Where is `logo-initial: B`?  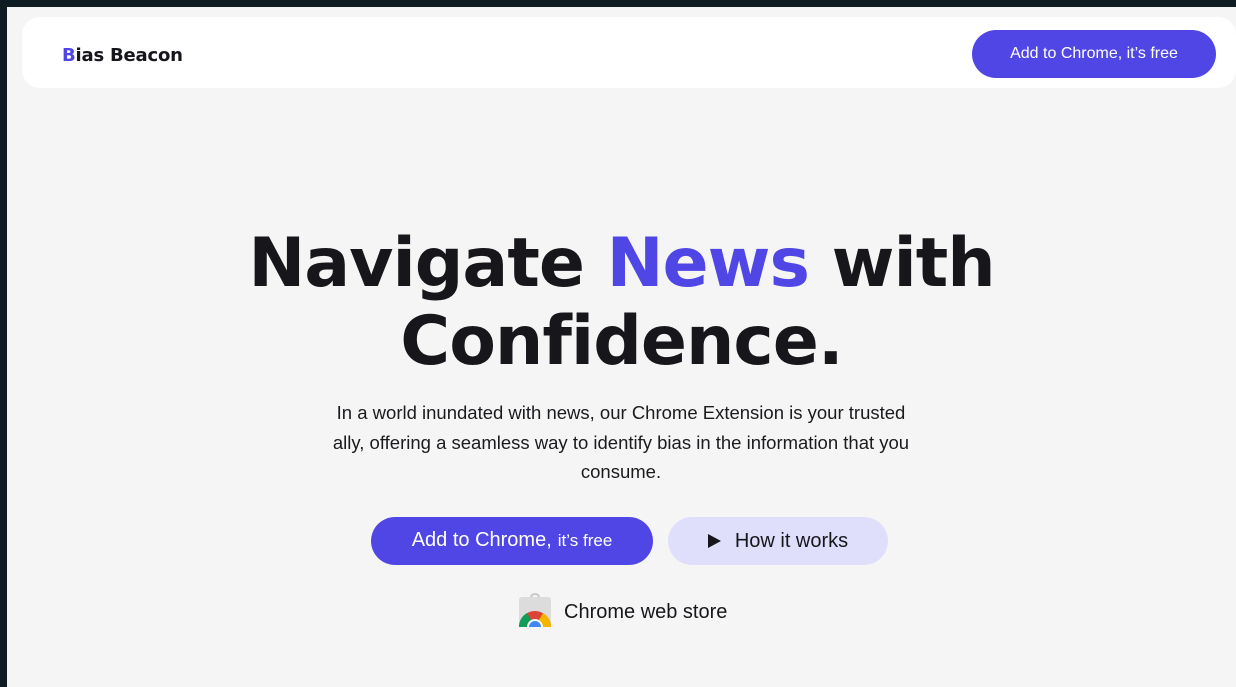
logo-initial: B is located at coordinates (69, 55).